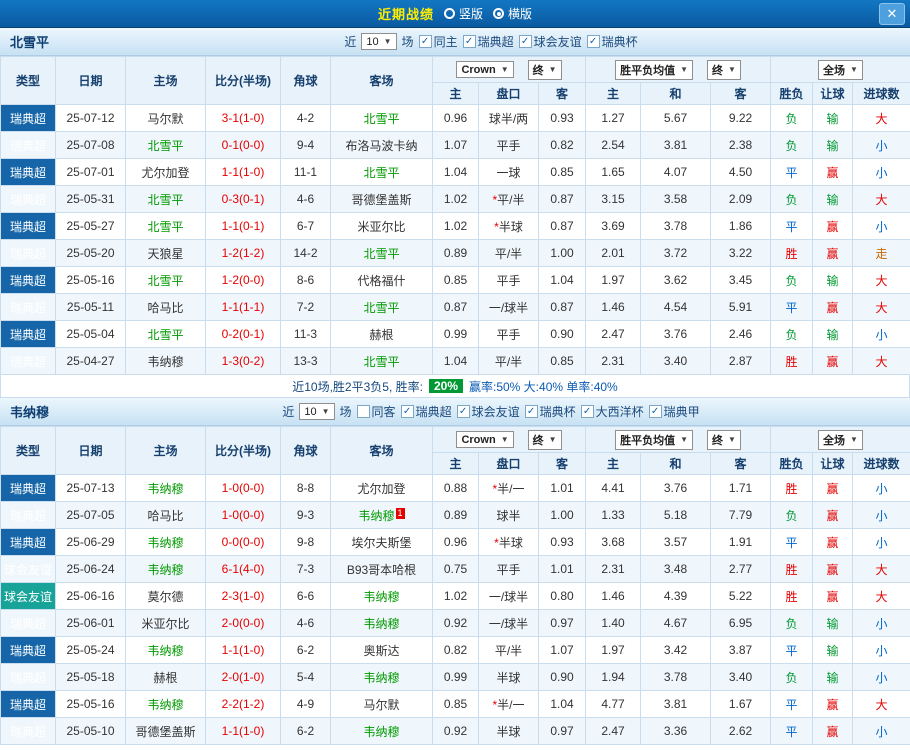 The width and height of the screenshot is (910, 750). What do you see at coordinates (740, 307) in the screenshot?
I see `euro-away-odds: 5.91` at bounding box center [740, 307].